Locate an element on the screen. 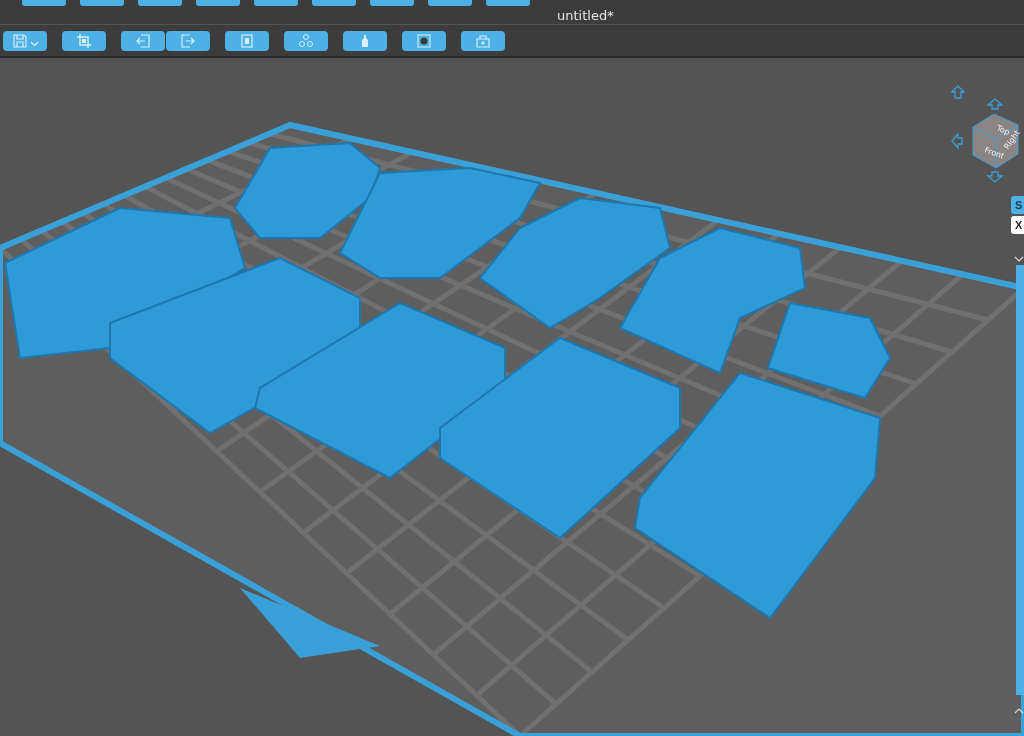 The height and width of the screenshot is (736, 1024). chevron-down-icon is located at coordinates (1019, 259).